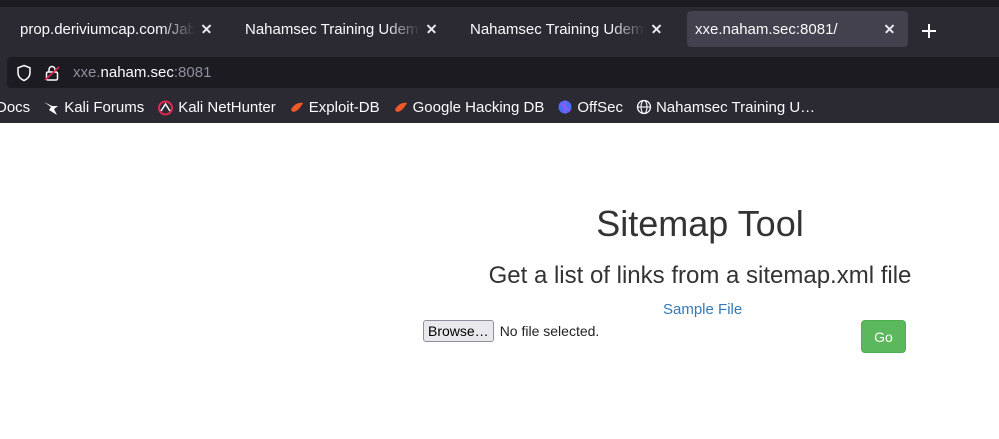 This screenshot has height=439, width=999. Describe the element at coordinates (104, 107) in the screenshot. I see `bookmark-label: Kali Forums` at that location.